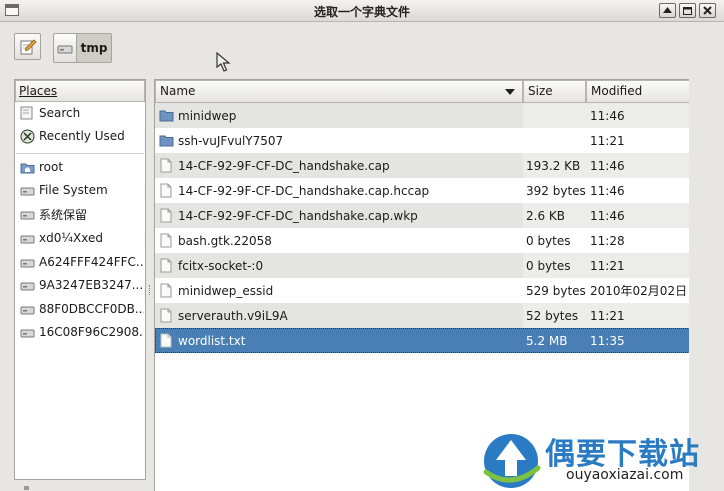 The image size is (724, 491). I want to click on file-row: minidwep_essid 529 bytes 2010年02月02日, so click(422, 290).